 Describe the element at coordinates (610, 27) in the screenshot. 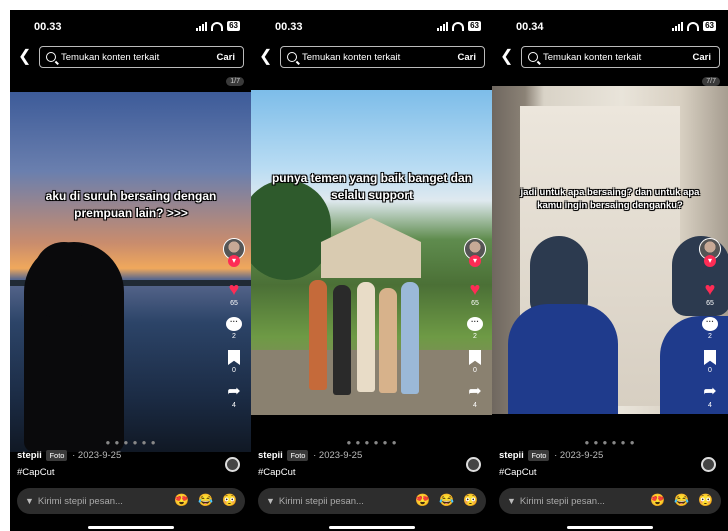

I see `status-bar: 00.34 63` at that location.